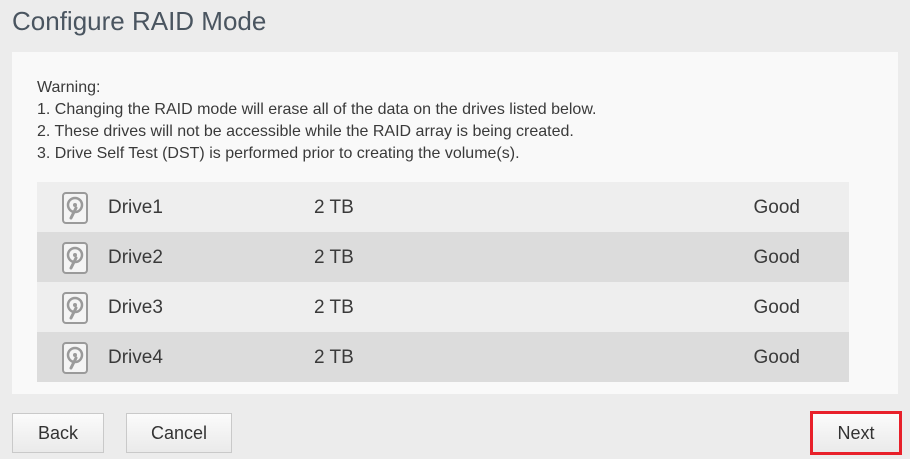 The image size is (910, 459). I want to click on drive-row: Drive1 2 TB Good, so click(443, 207).